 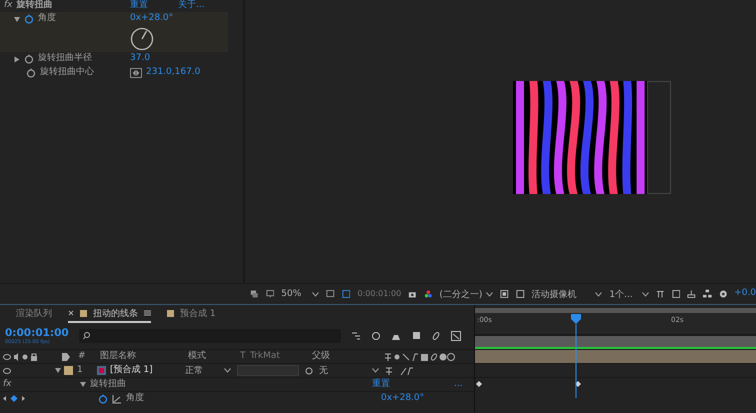 I want to click on keyframe-navigator-icon, so click(x=14, y=398).